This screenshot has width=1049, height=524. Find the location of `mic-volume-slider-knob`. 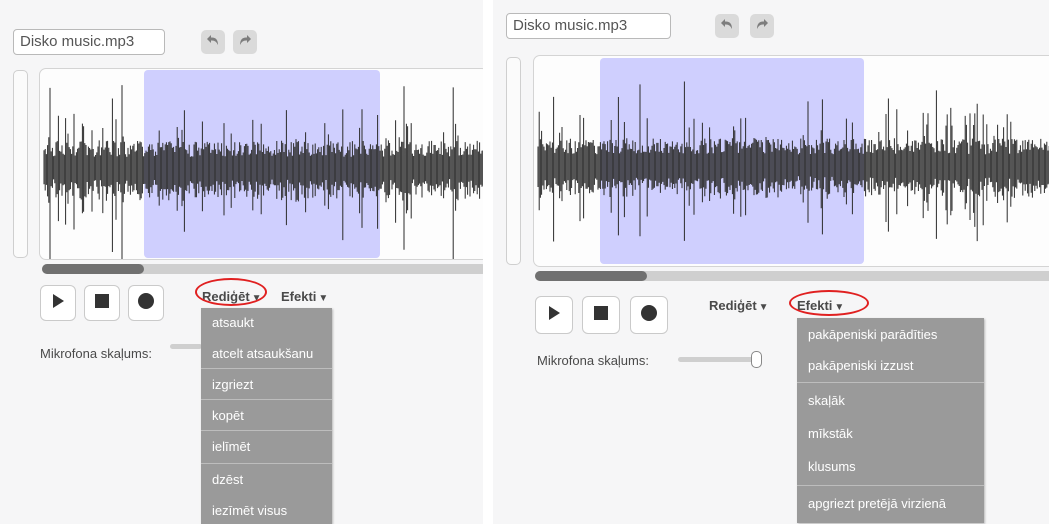

mic-volume-slider-knob is located at coordinates (756, 359).